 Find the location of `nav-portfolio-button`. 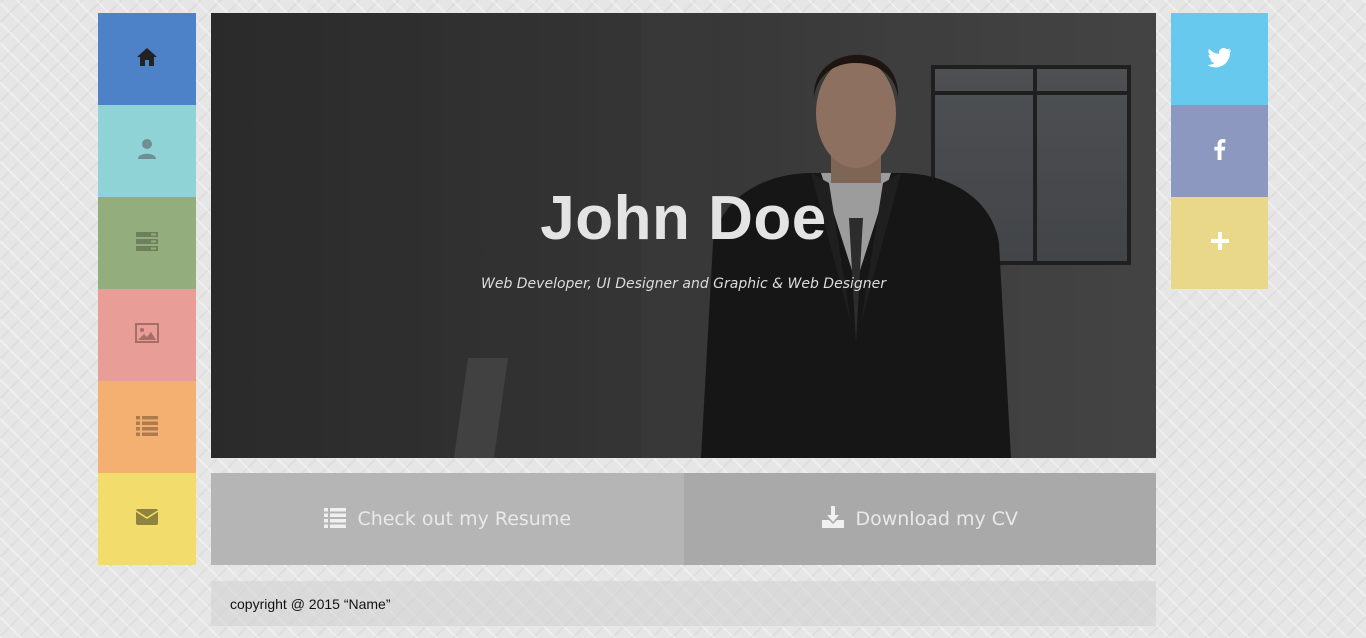

nav-portfolio-button is located at coordinates (147, 335).